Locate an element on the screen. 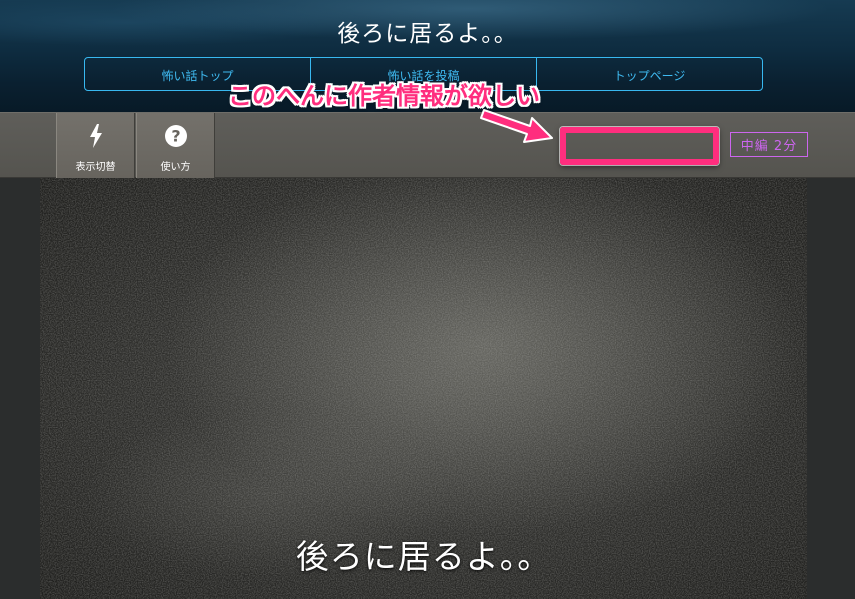  display-switch-label: 表示切替 is located at coordinates (95, 167).